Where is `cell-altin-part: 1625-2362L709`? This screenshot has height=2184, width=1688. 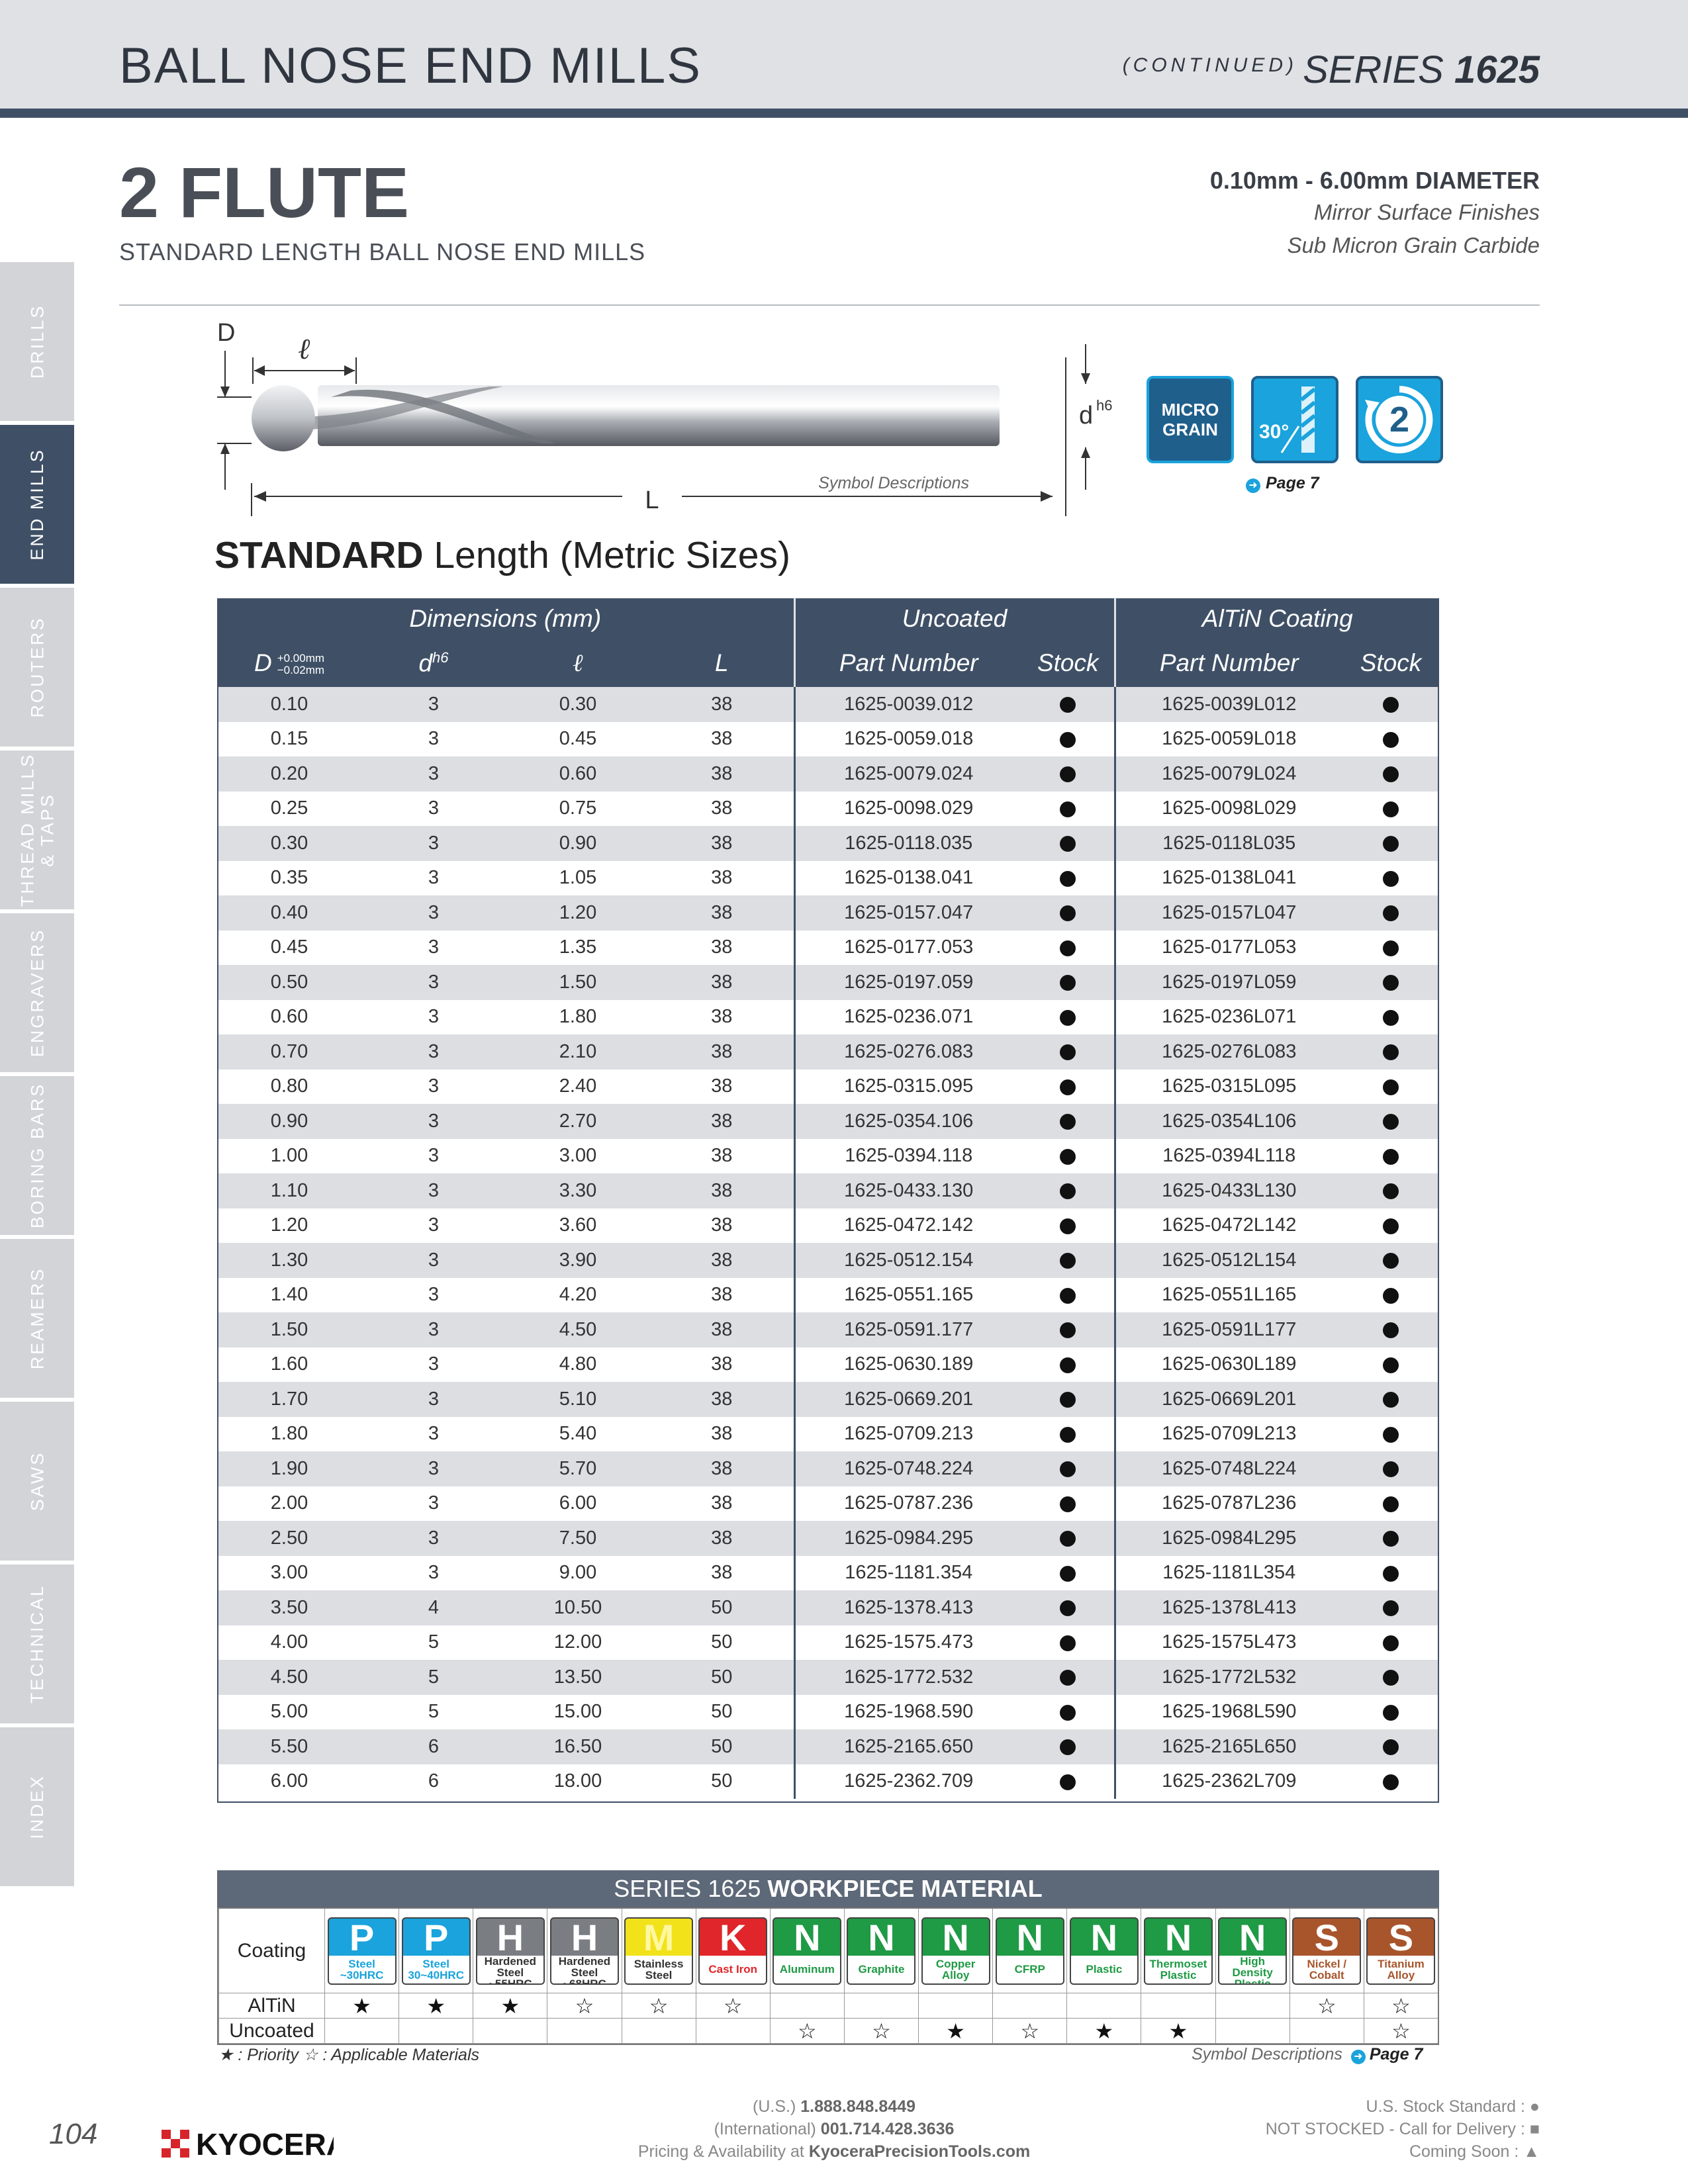
cell-altin-part: 1625-2362L709 is located at coordinates (1227, 1781).